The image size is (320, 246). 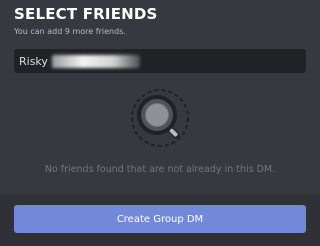 I want to click on search-input-value: Risky, so click(x=33, y=61).